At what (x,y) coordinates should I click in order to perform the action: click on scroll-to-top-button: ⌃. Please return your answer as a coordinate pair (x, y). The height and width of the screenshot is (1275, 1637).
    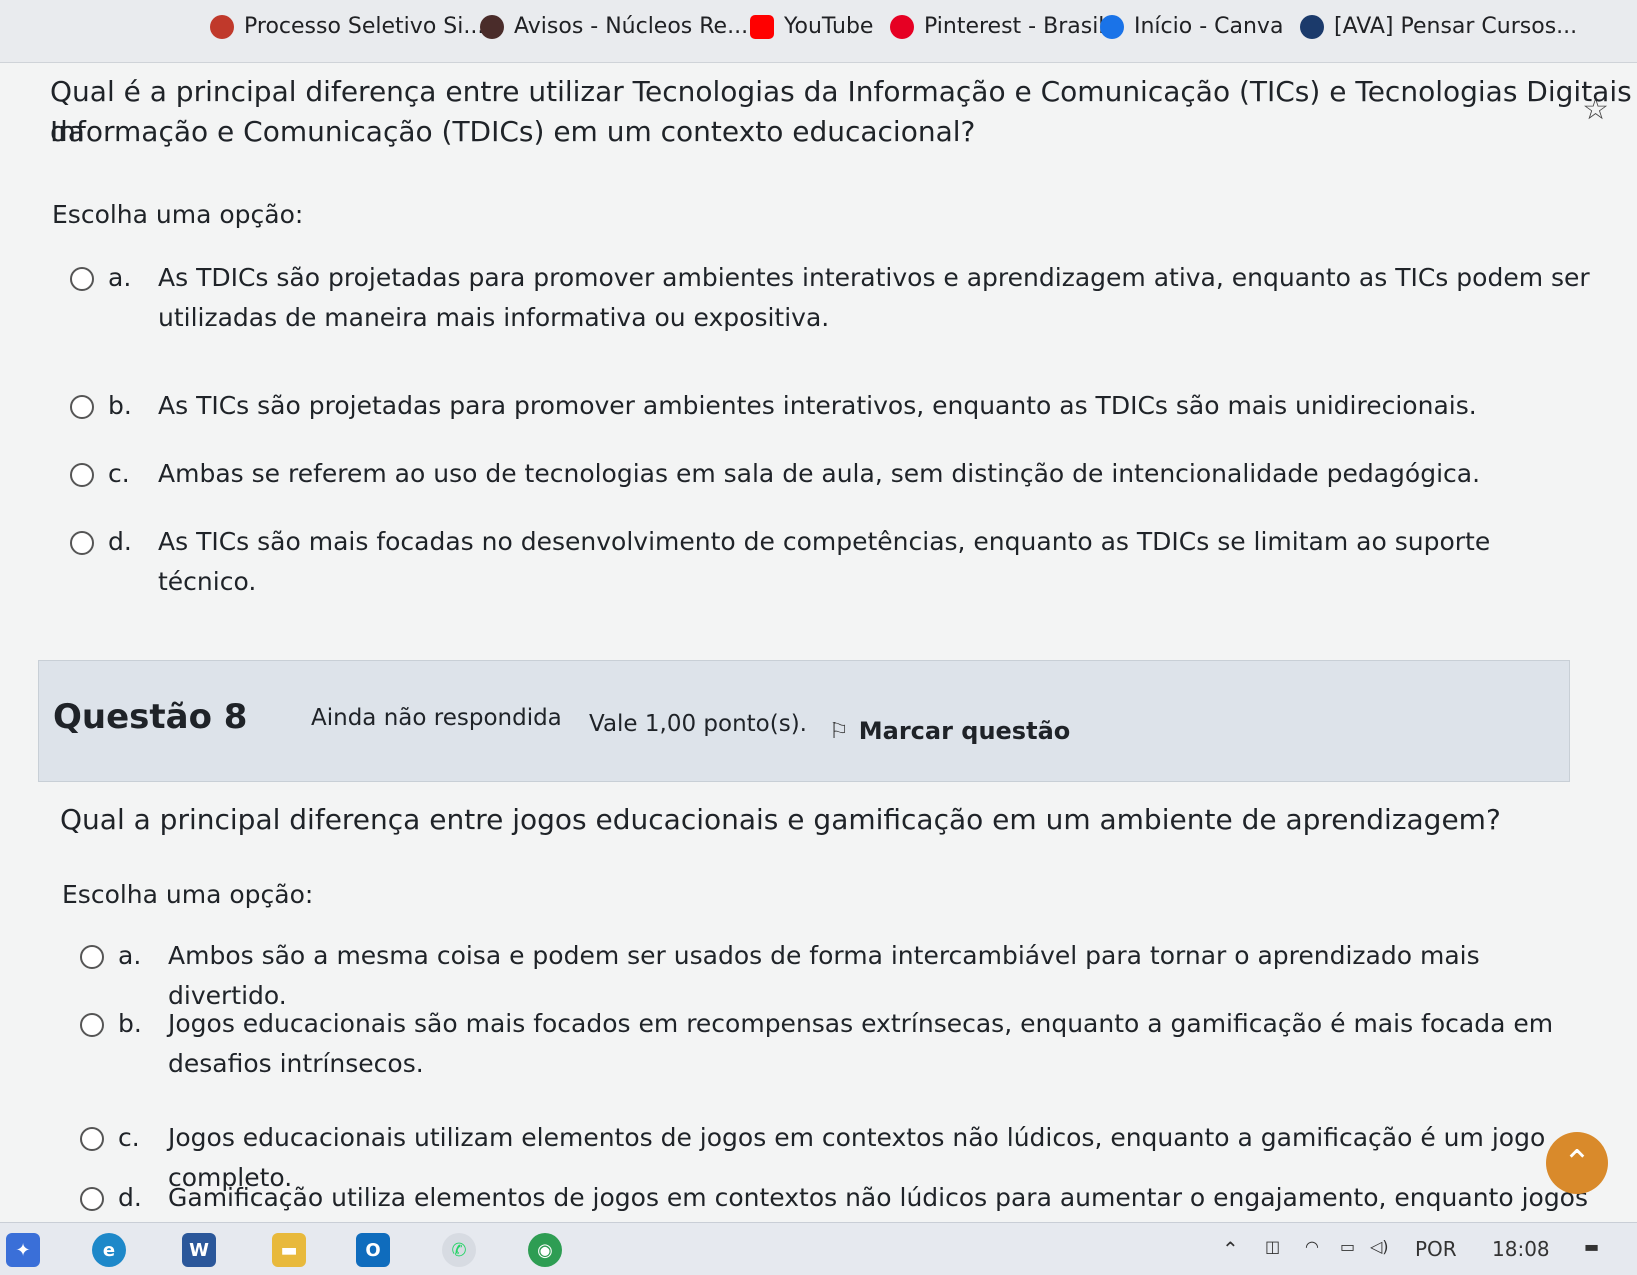
    Looking at the image, I should click on (1577, 1163).